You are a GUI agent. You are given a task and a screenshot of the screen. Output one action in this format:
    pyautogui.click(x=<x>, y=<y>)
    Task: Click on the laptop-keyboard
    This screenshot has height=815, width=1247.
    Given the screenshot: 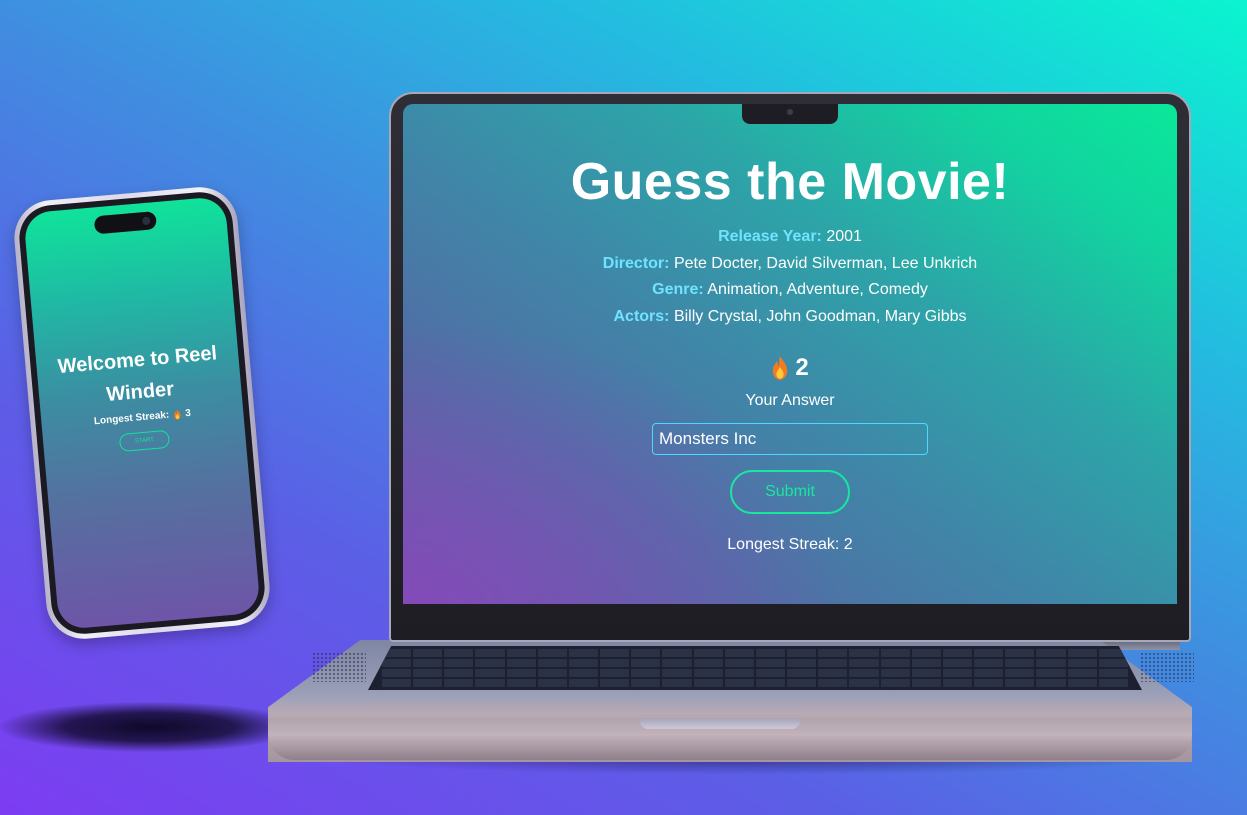 What is the action you would take?
    pyautogui.click(x=755, y=668)
    